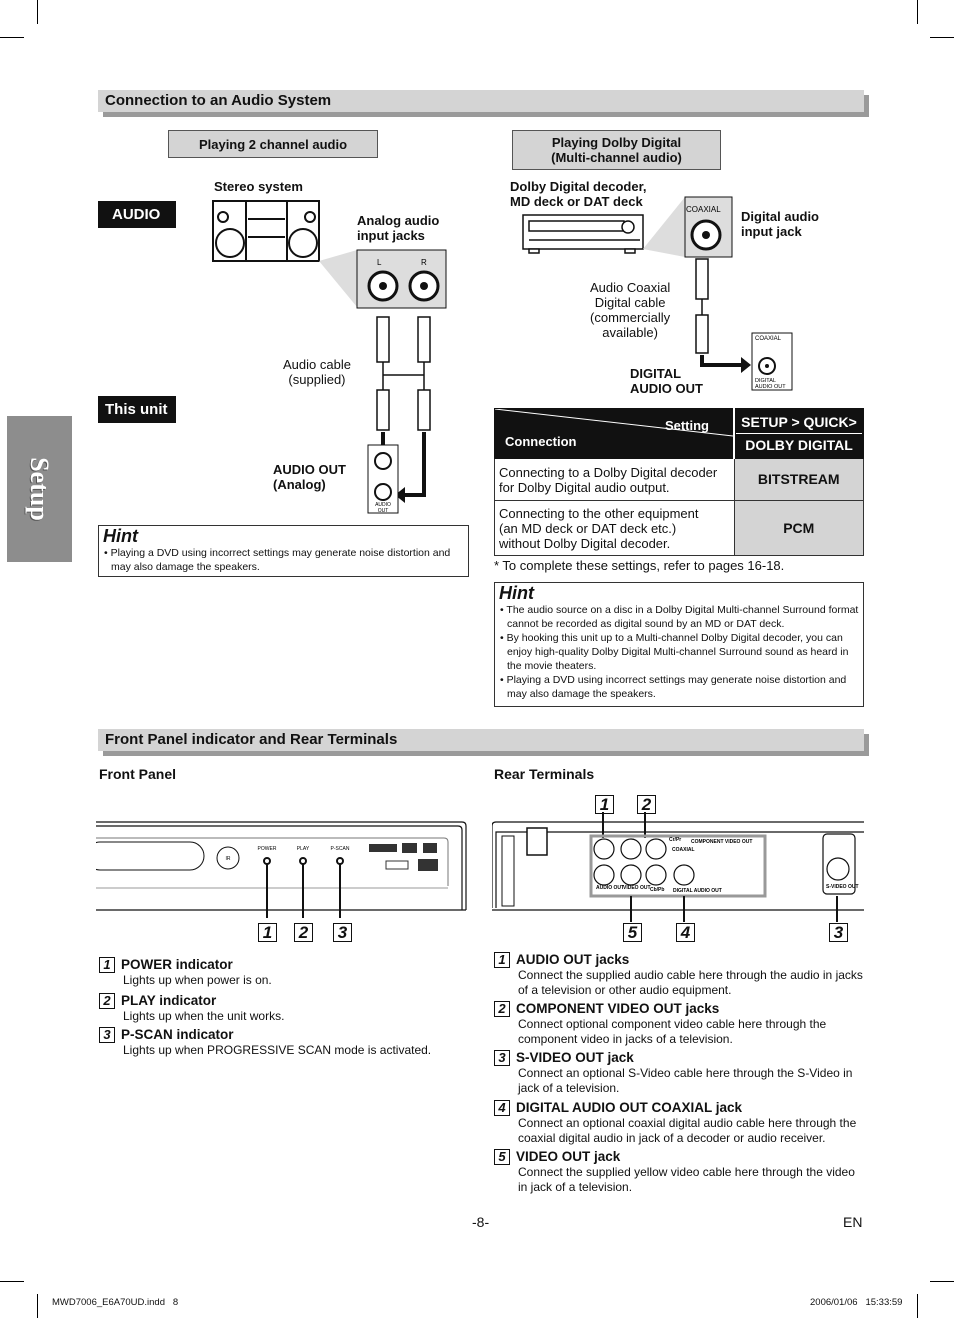  What do you see at coordinates (383, 511) in the screenshot?
I see `svg-text: OUT` at bounding box center [383, 511].